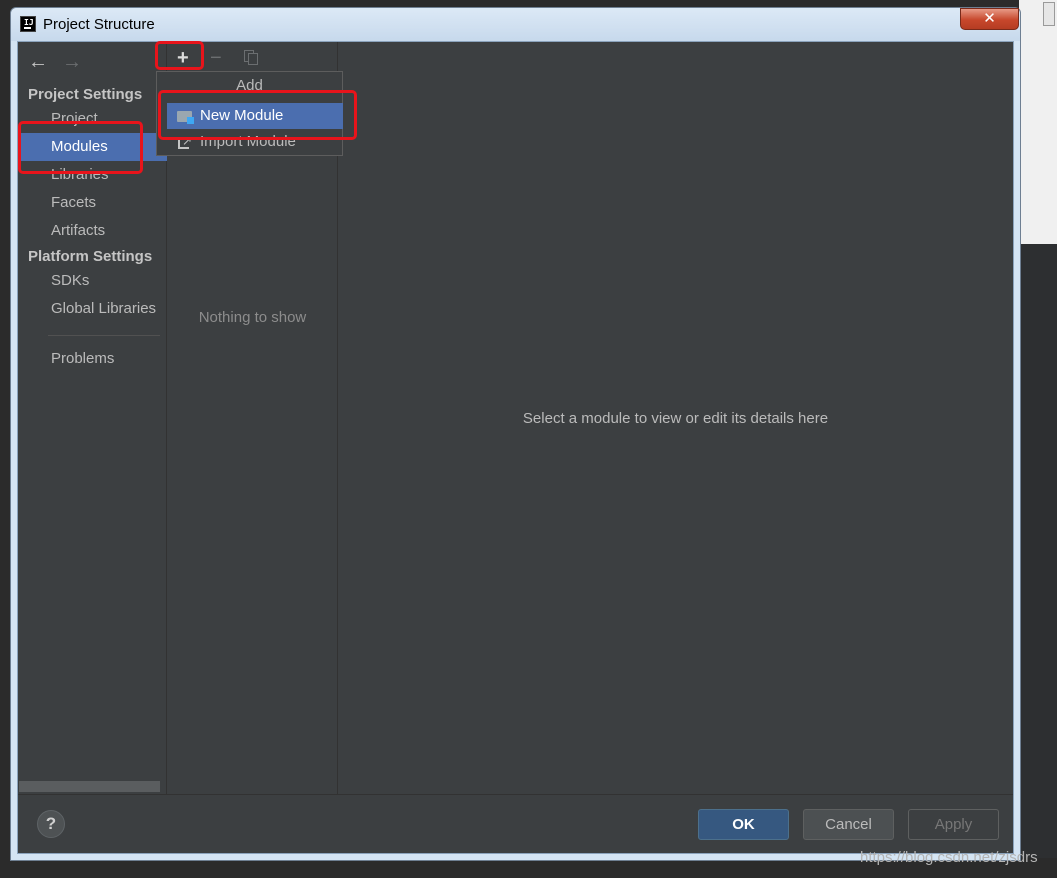  Describe the element at coordinates (252, 58) in the screenshot. I see `copy-icon` at that location.